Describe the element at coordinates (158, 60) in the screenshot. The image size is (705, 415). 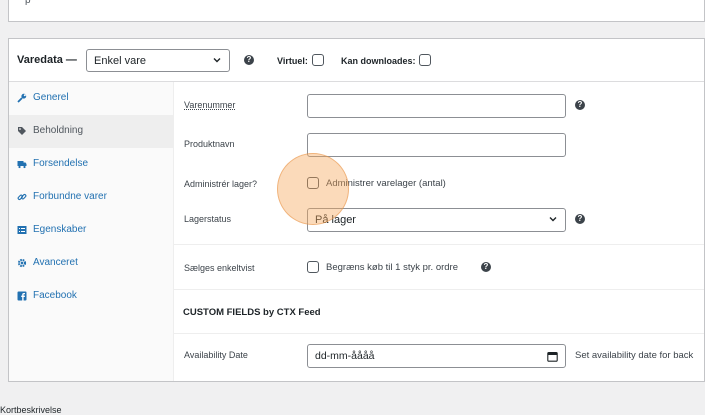
I see `product-type-select: Enkel vare` at that location.